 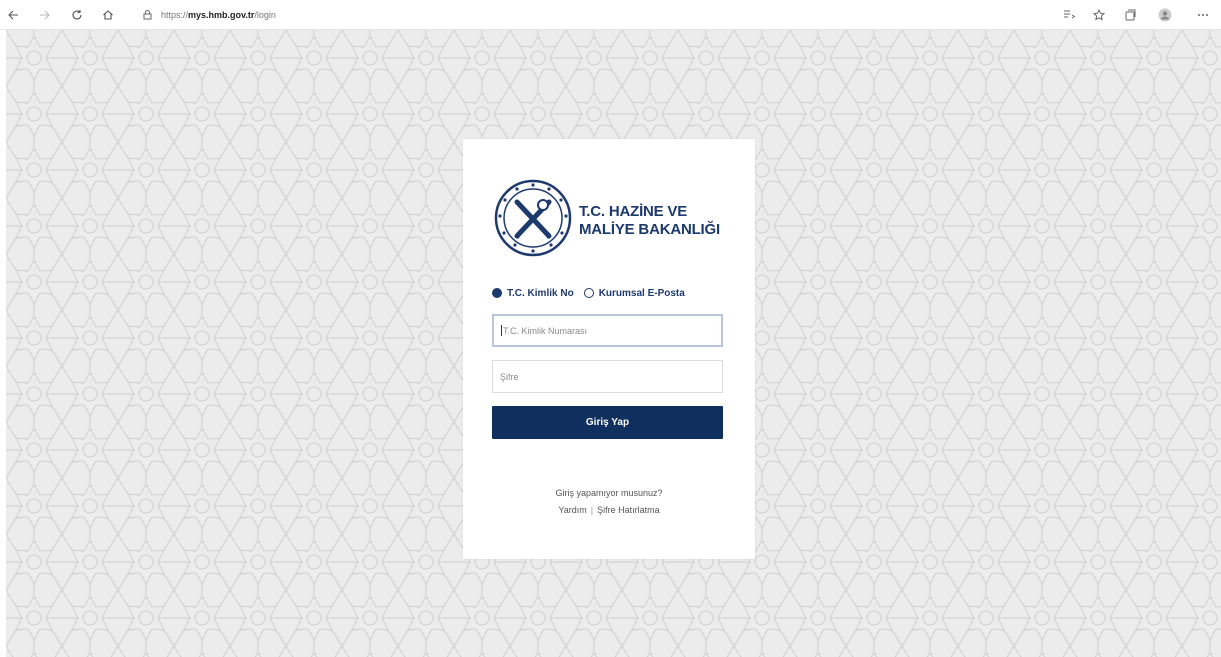 I want to click on reading-view-icon, so click(x=1068, y=15).